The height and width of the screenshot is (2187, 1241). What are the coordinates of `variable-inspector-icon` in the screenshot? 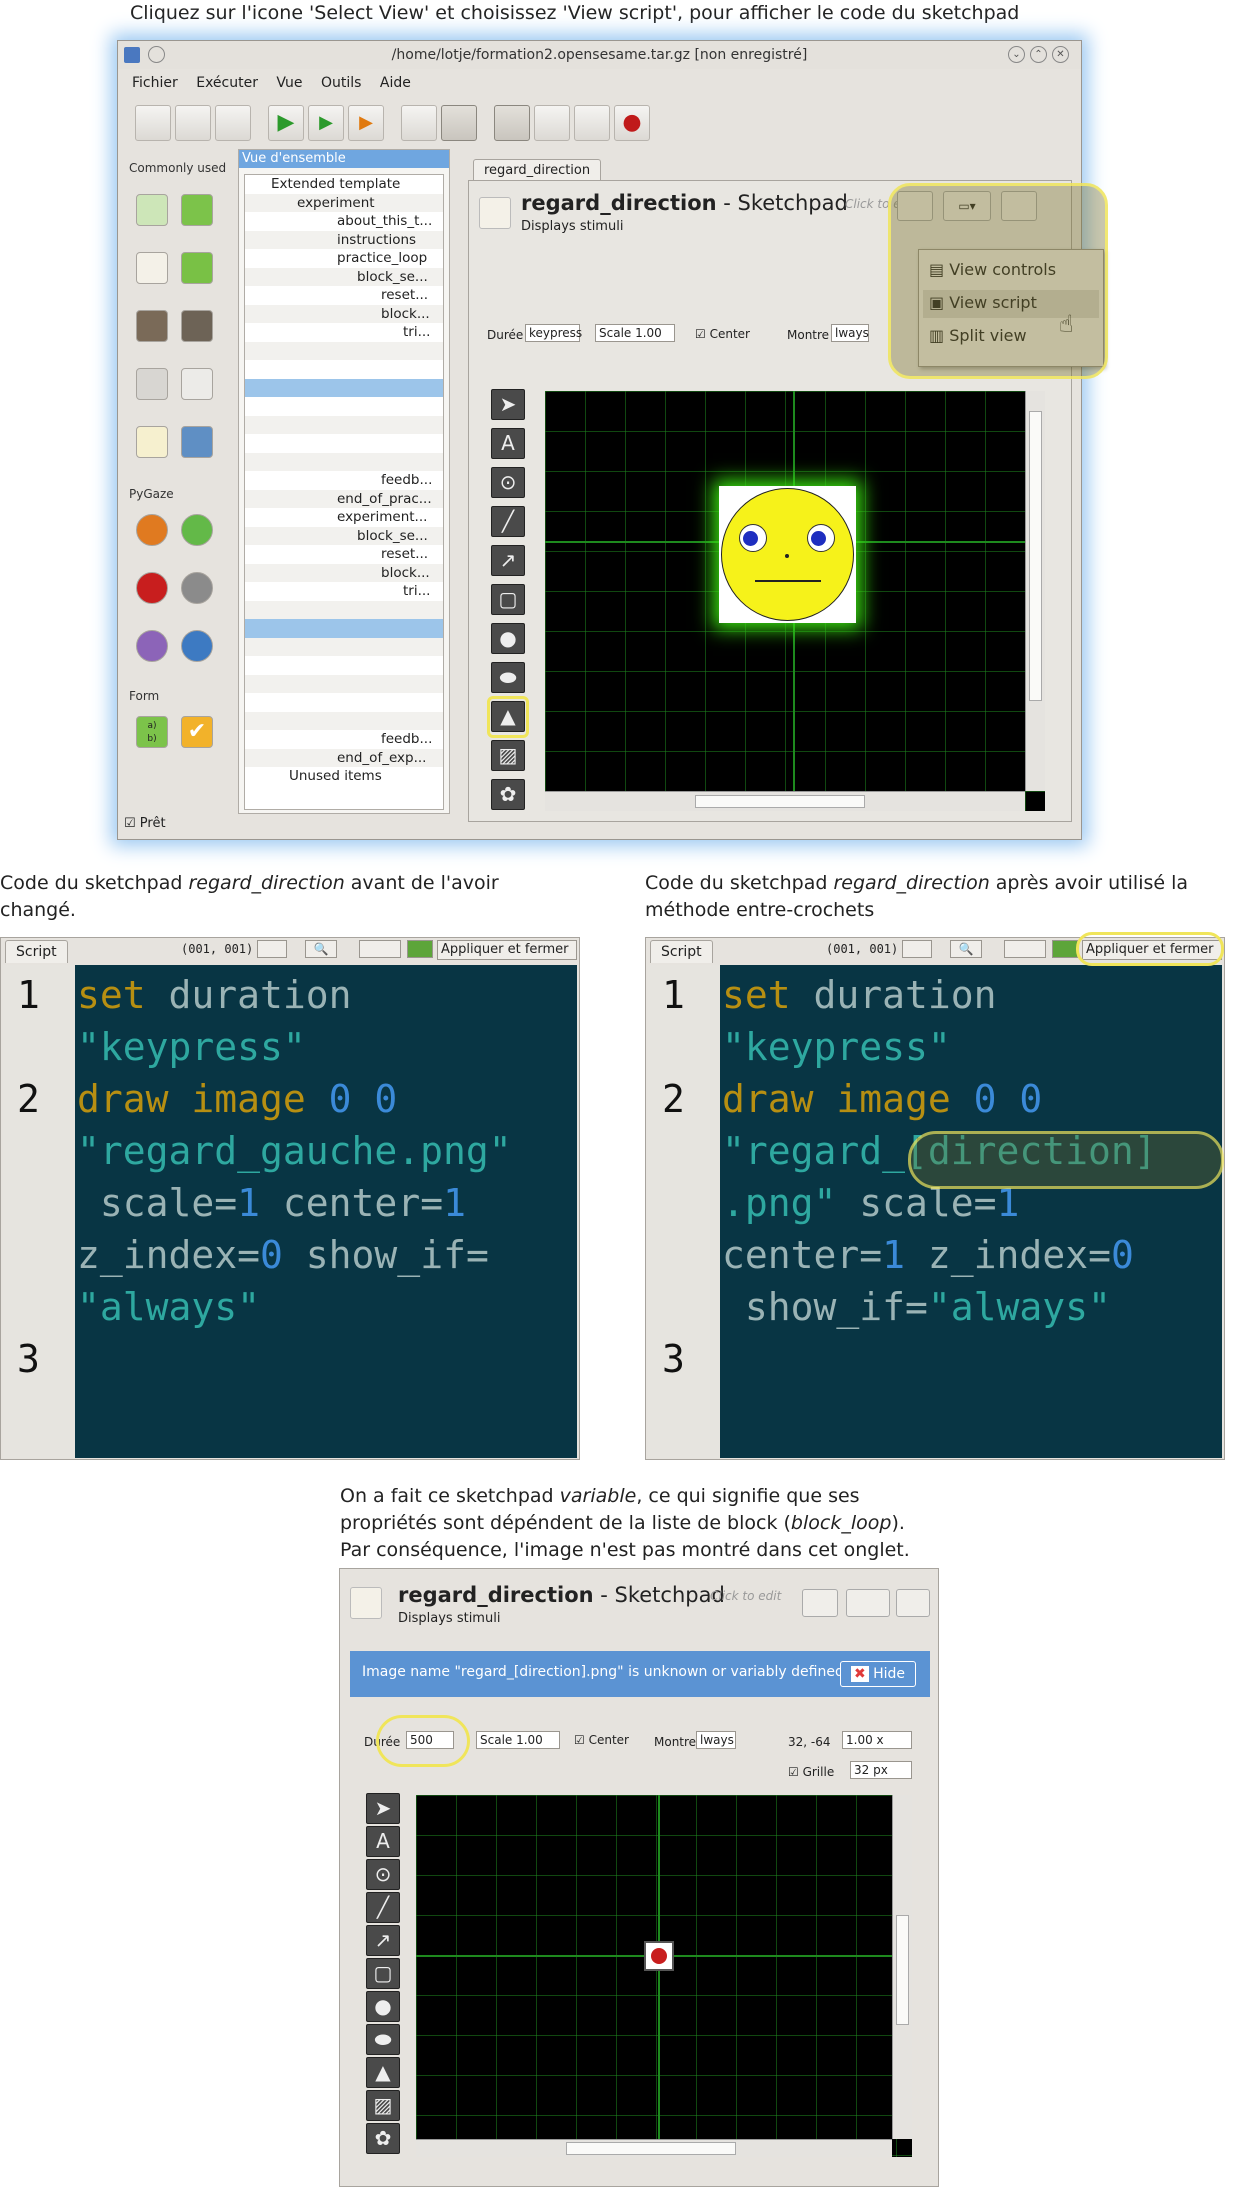 It's located at (592, 123).